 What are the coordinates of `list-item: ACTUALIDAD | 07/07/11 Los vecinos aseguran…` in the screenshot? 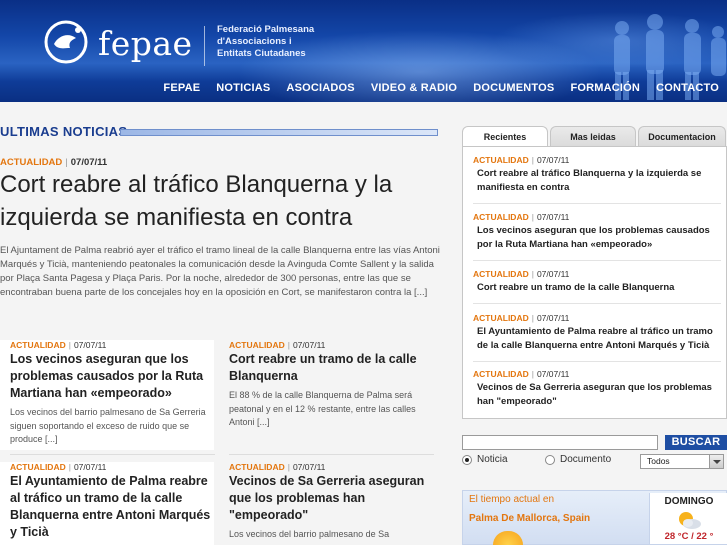 It's located at (597, 232).